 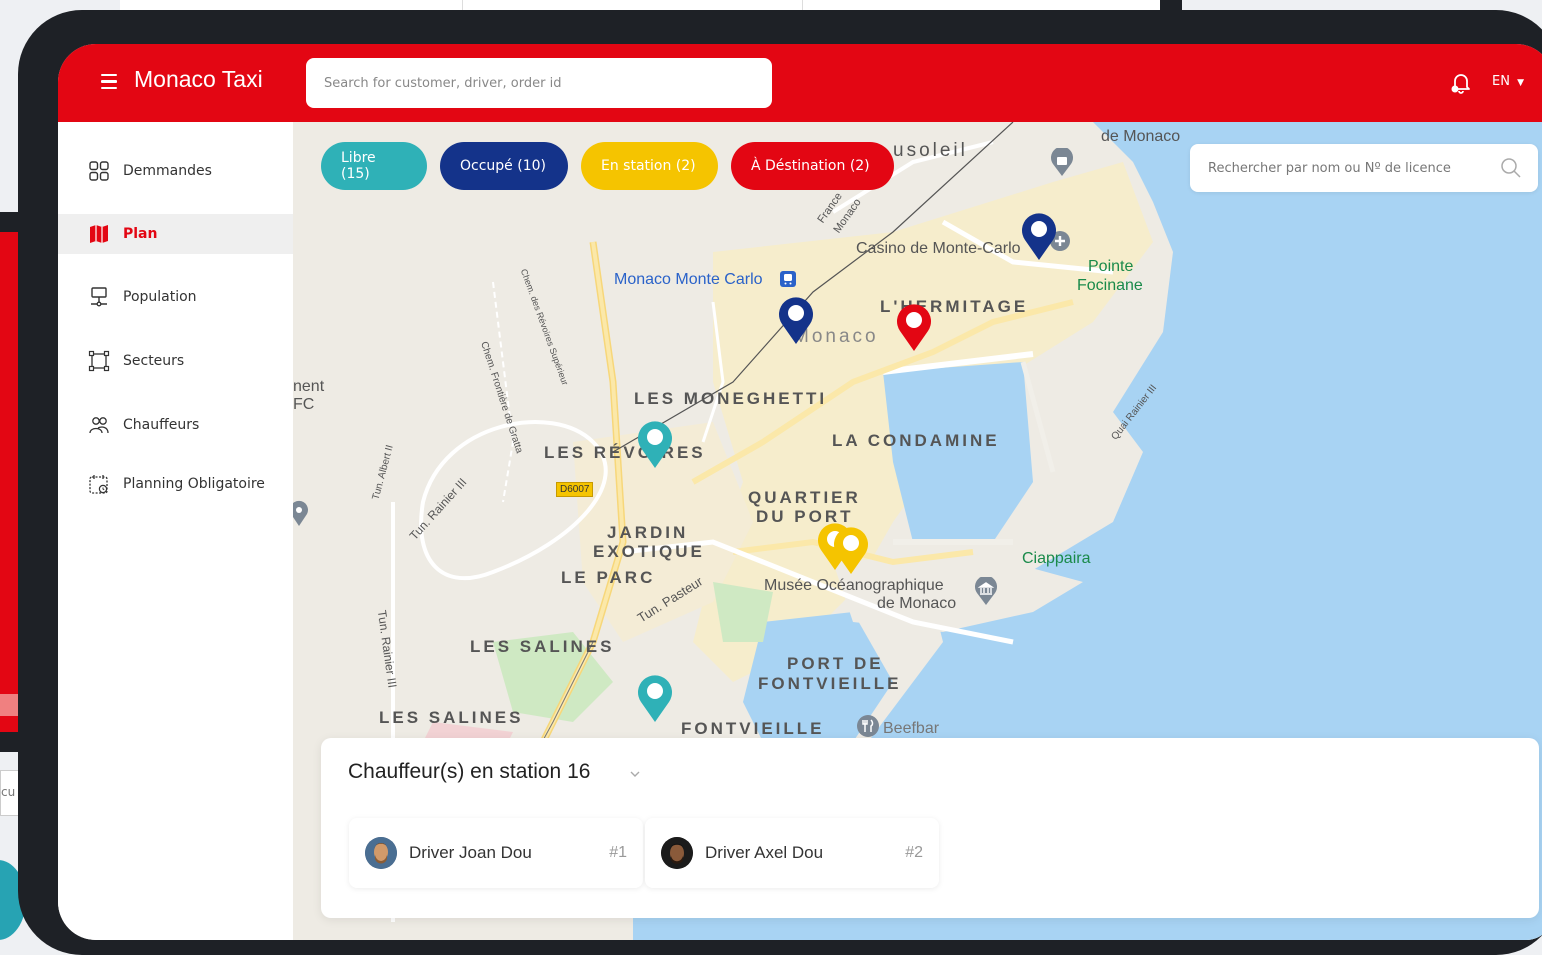 I want to click on map-label-ment: nent, so click(x=309, y=386).